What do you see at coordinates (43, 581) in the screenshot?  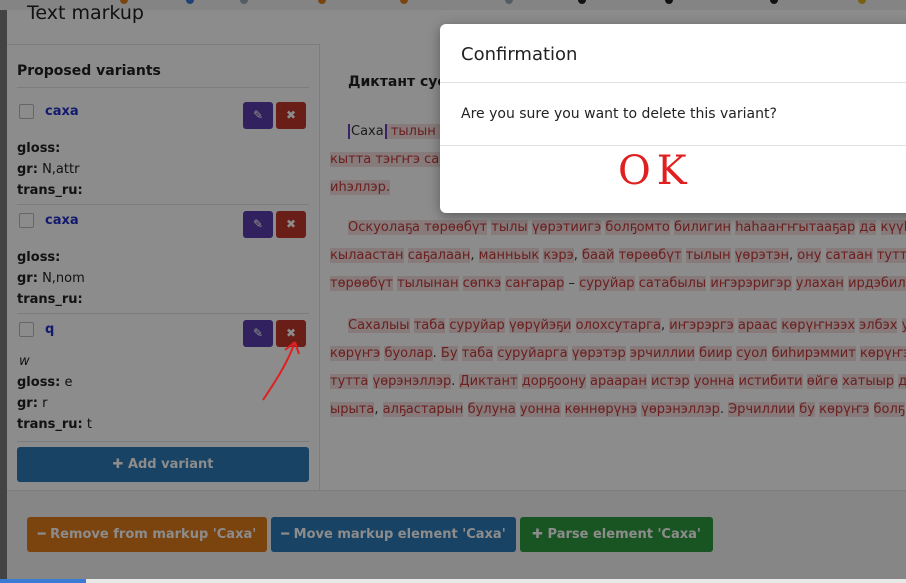 I see `taskbar-active-item` at bounding box center [43, 581].